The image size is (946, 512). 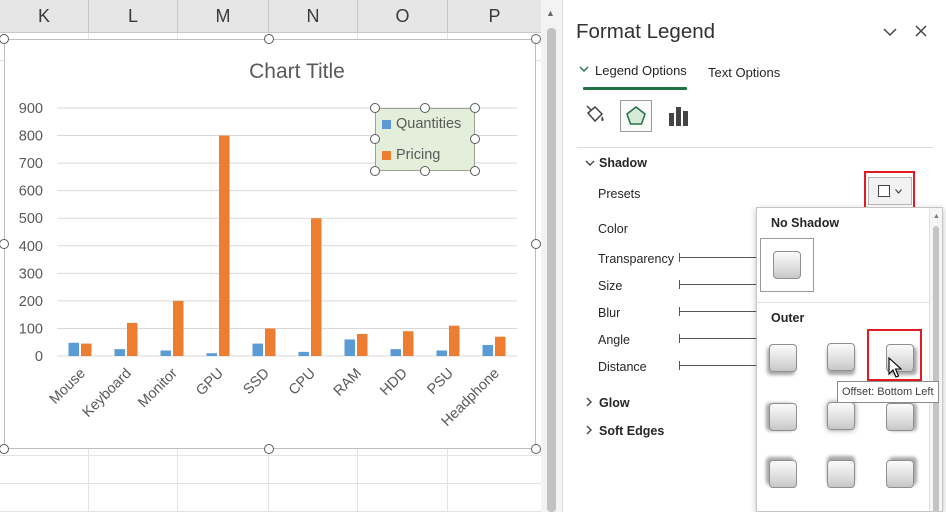 I want to click on transparency-label: Transparency, so click(x=636, y=259).